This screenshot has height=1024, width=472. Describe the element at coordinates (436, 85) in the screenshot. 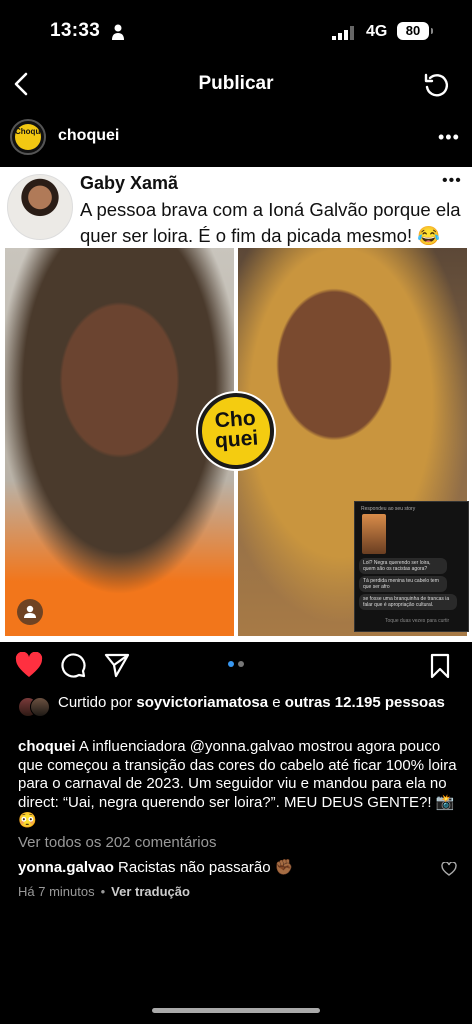

I see `refresh-icon` at that location.